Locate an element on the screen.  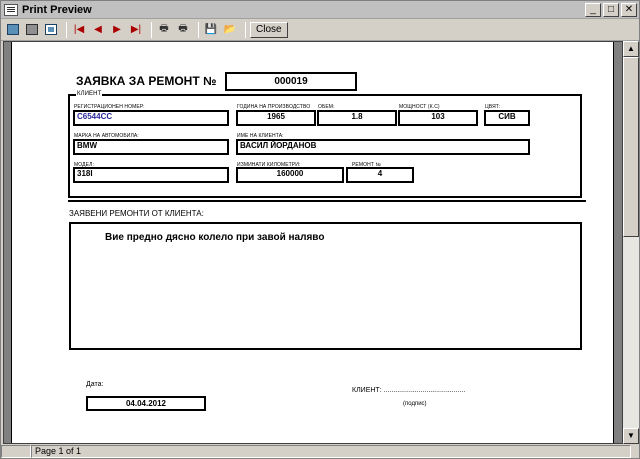
printer-icon: 🖶 is located at coordinates (164, 30).